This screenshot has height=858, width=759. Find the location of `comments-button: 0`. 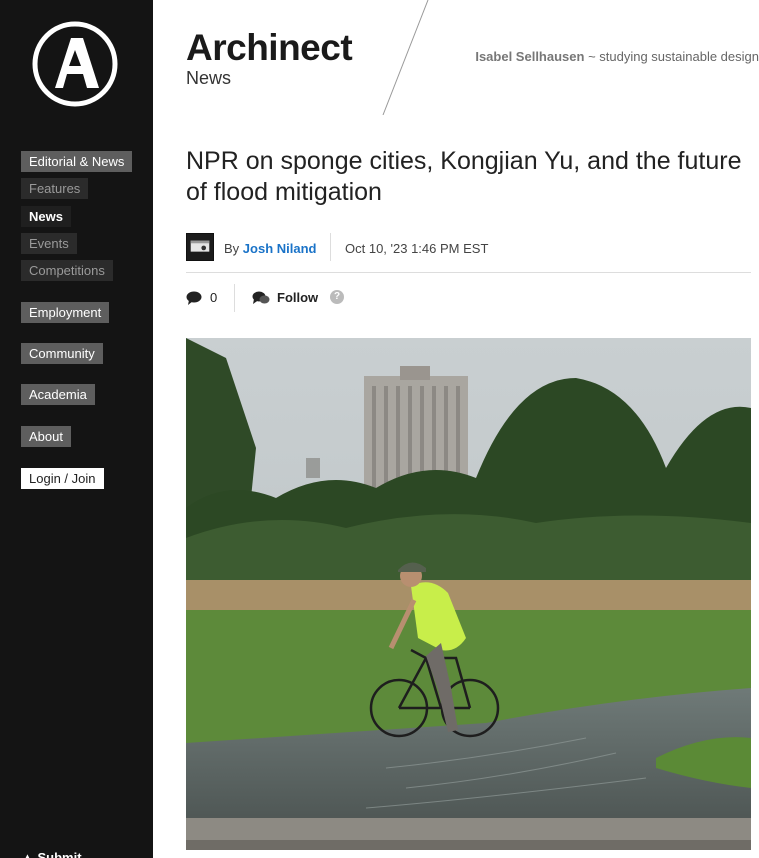

comments-button: 0 is located at coordinates (201, 297).